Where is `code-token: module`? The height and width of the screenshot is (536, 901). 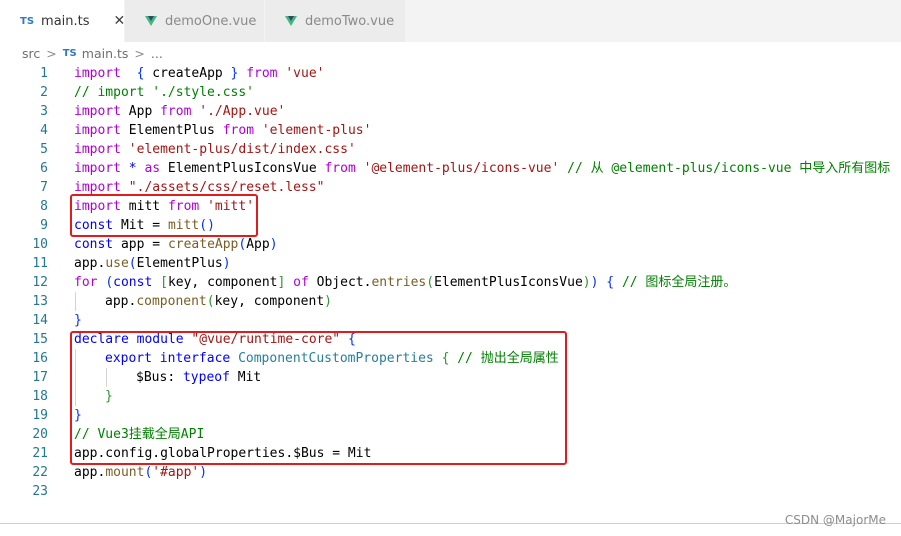
code-token: module is located at coordinates (160, 339).